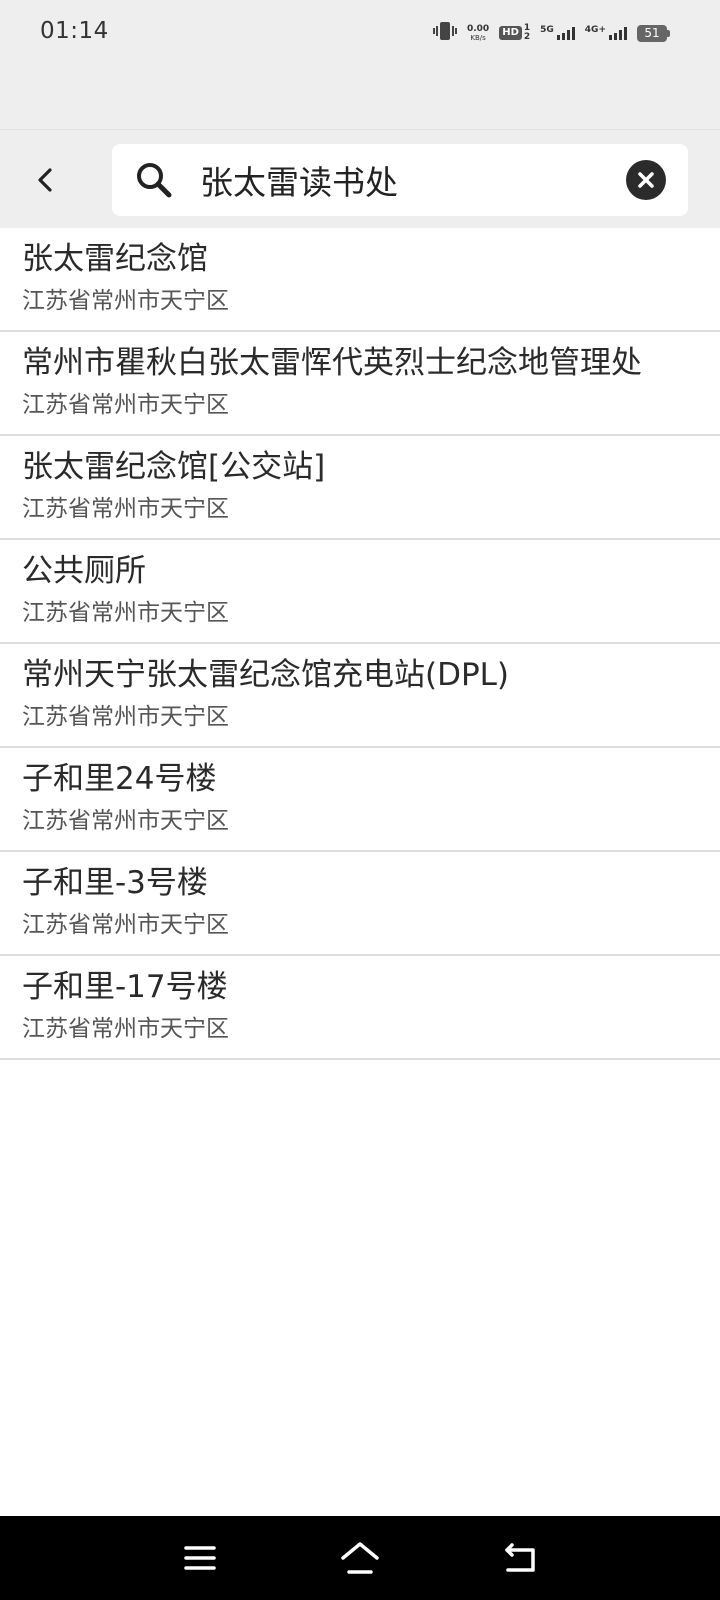 The image size is (720, 1600). I want to click on list-item: 常州天宁张太雷纪念馆充电站(DPL) 江苏省常州市天宁区, so click(360, 696).